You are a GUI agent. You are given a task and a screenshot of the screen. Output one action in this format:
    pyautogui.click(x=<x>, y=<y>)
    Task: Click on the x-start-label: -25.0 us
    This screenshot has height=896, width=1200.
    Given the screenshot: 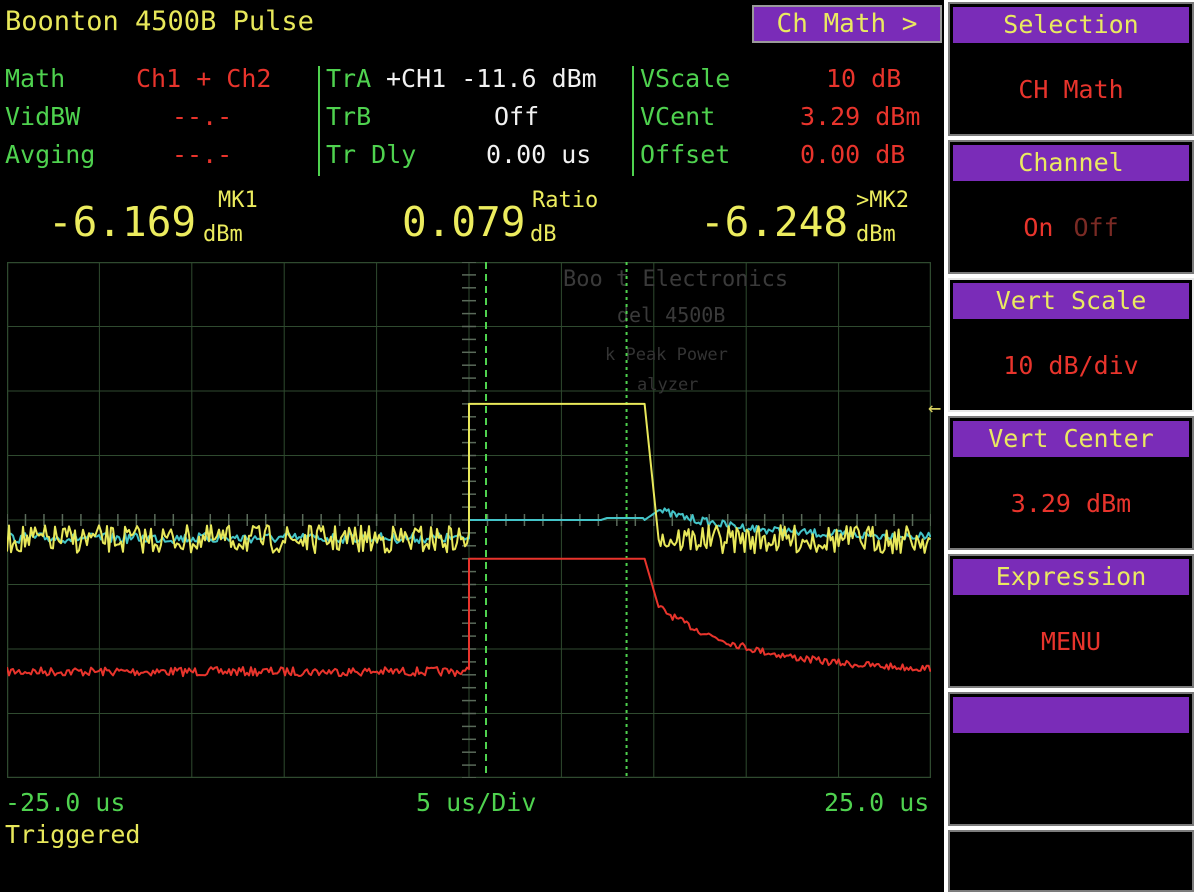 What is the action you would take?
    pyautogui.click(x=65, y=802)
    